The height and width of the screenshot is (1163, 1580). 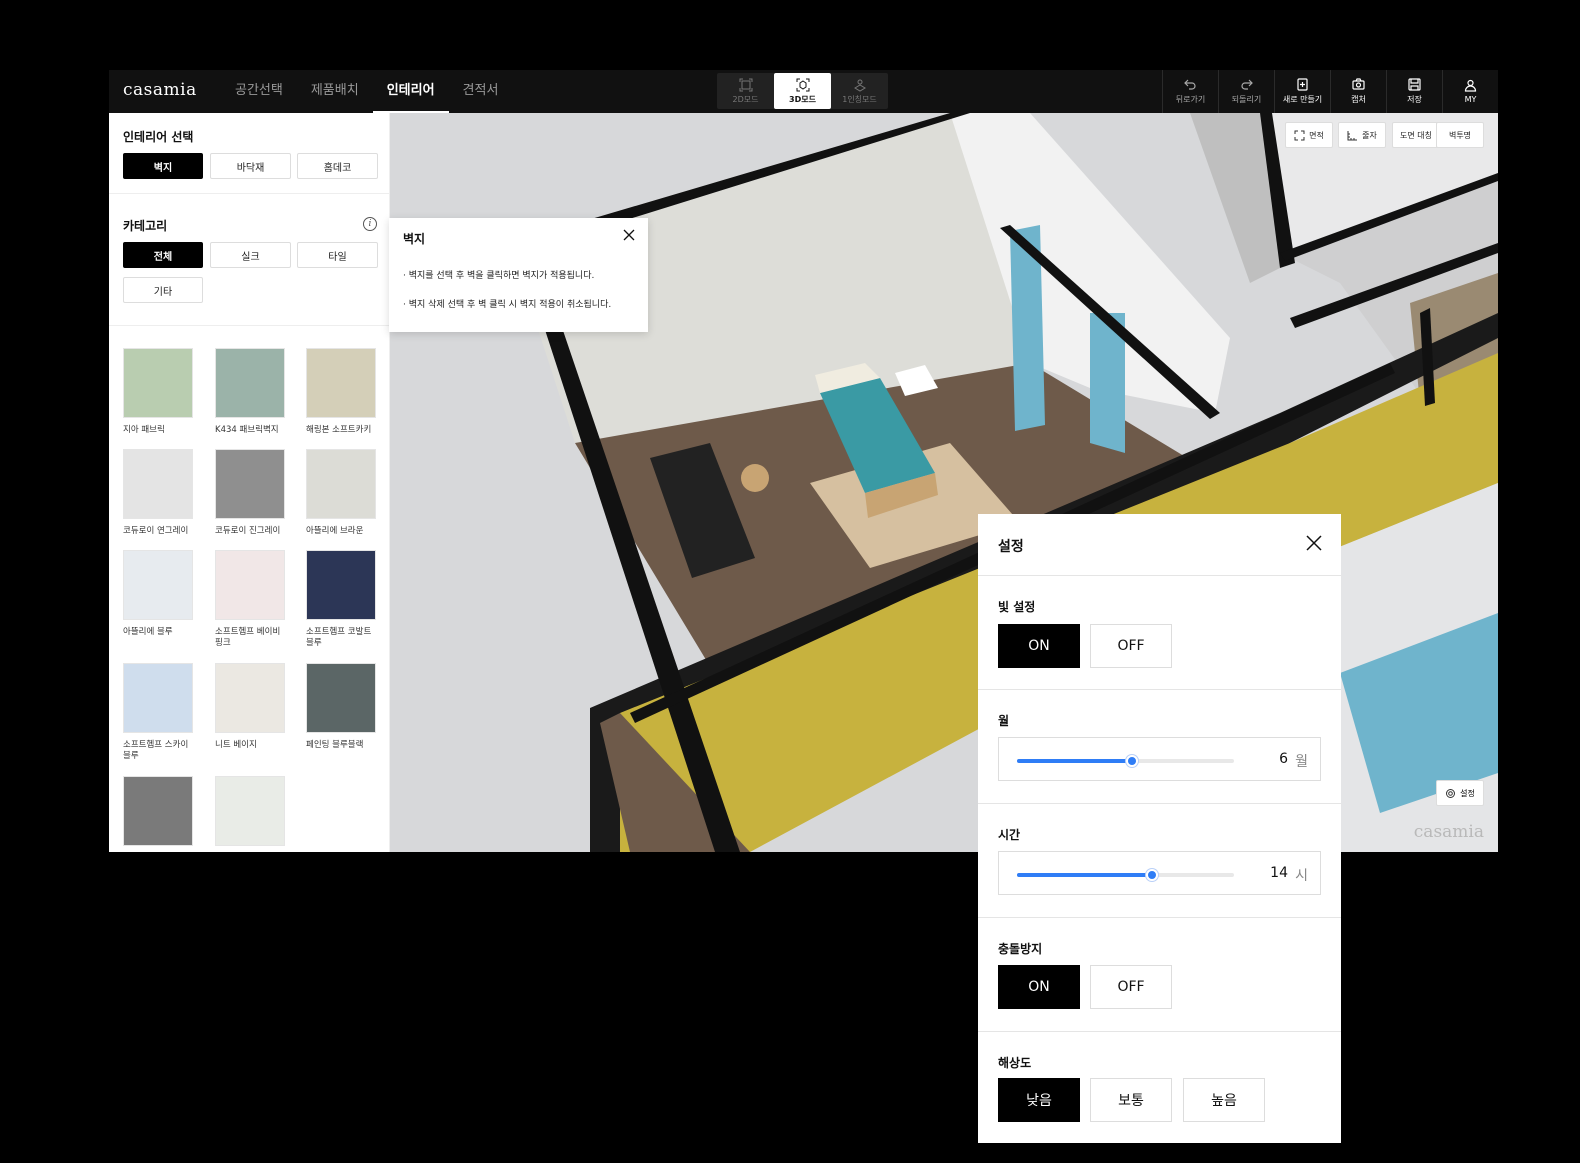 I want to click on tab-homedeco: 홈데코, so click(x=337, y=166).